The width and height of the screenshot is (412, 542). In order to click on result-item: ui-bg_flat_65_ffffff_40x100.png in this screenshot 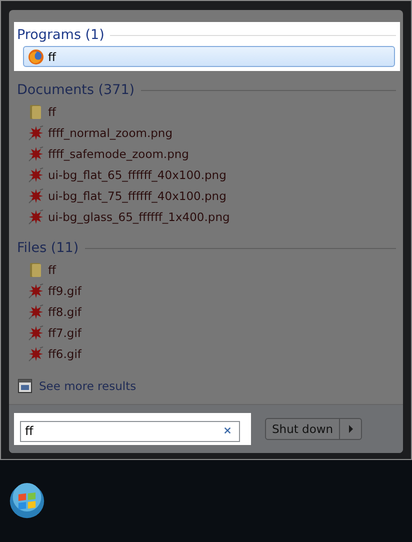, I will do `click(206, 174)`.